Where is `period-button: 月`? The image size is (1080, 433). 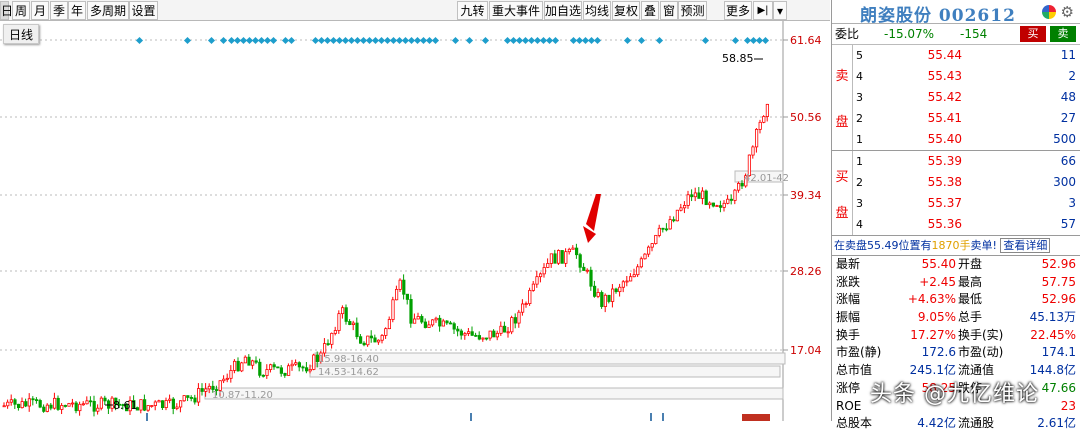 period-button: 月 is located at coordinates (40, 10).